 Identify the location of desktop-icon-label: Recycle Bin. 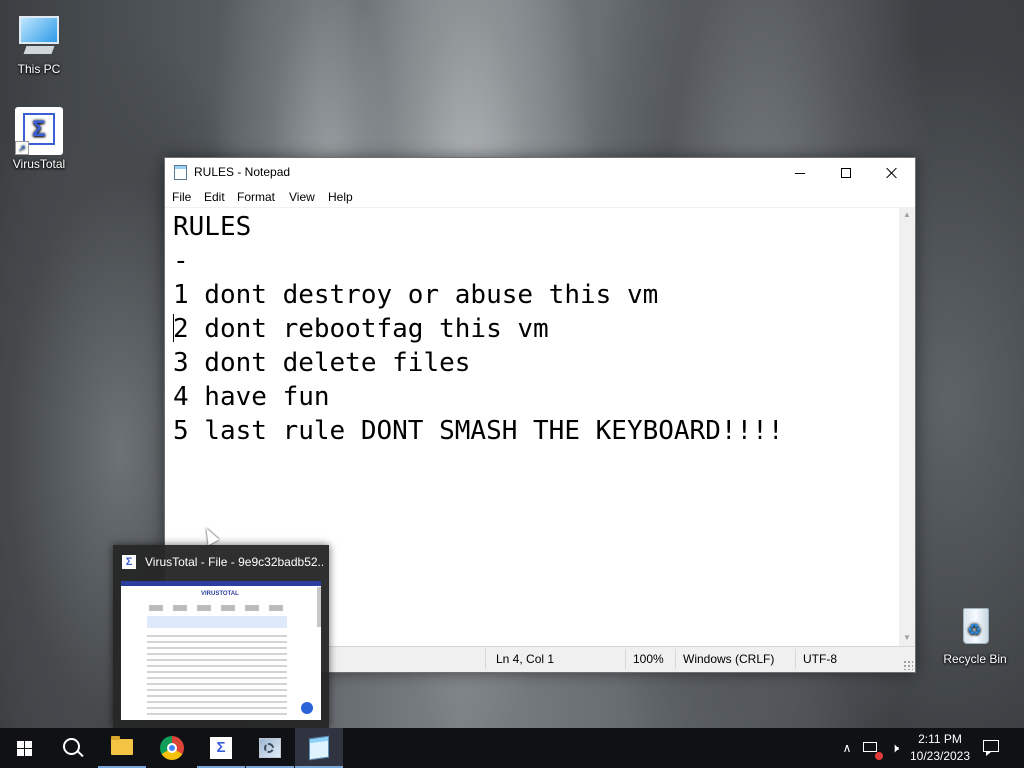
(975, 659).